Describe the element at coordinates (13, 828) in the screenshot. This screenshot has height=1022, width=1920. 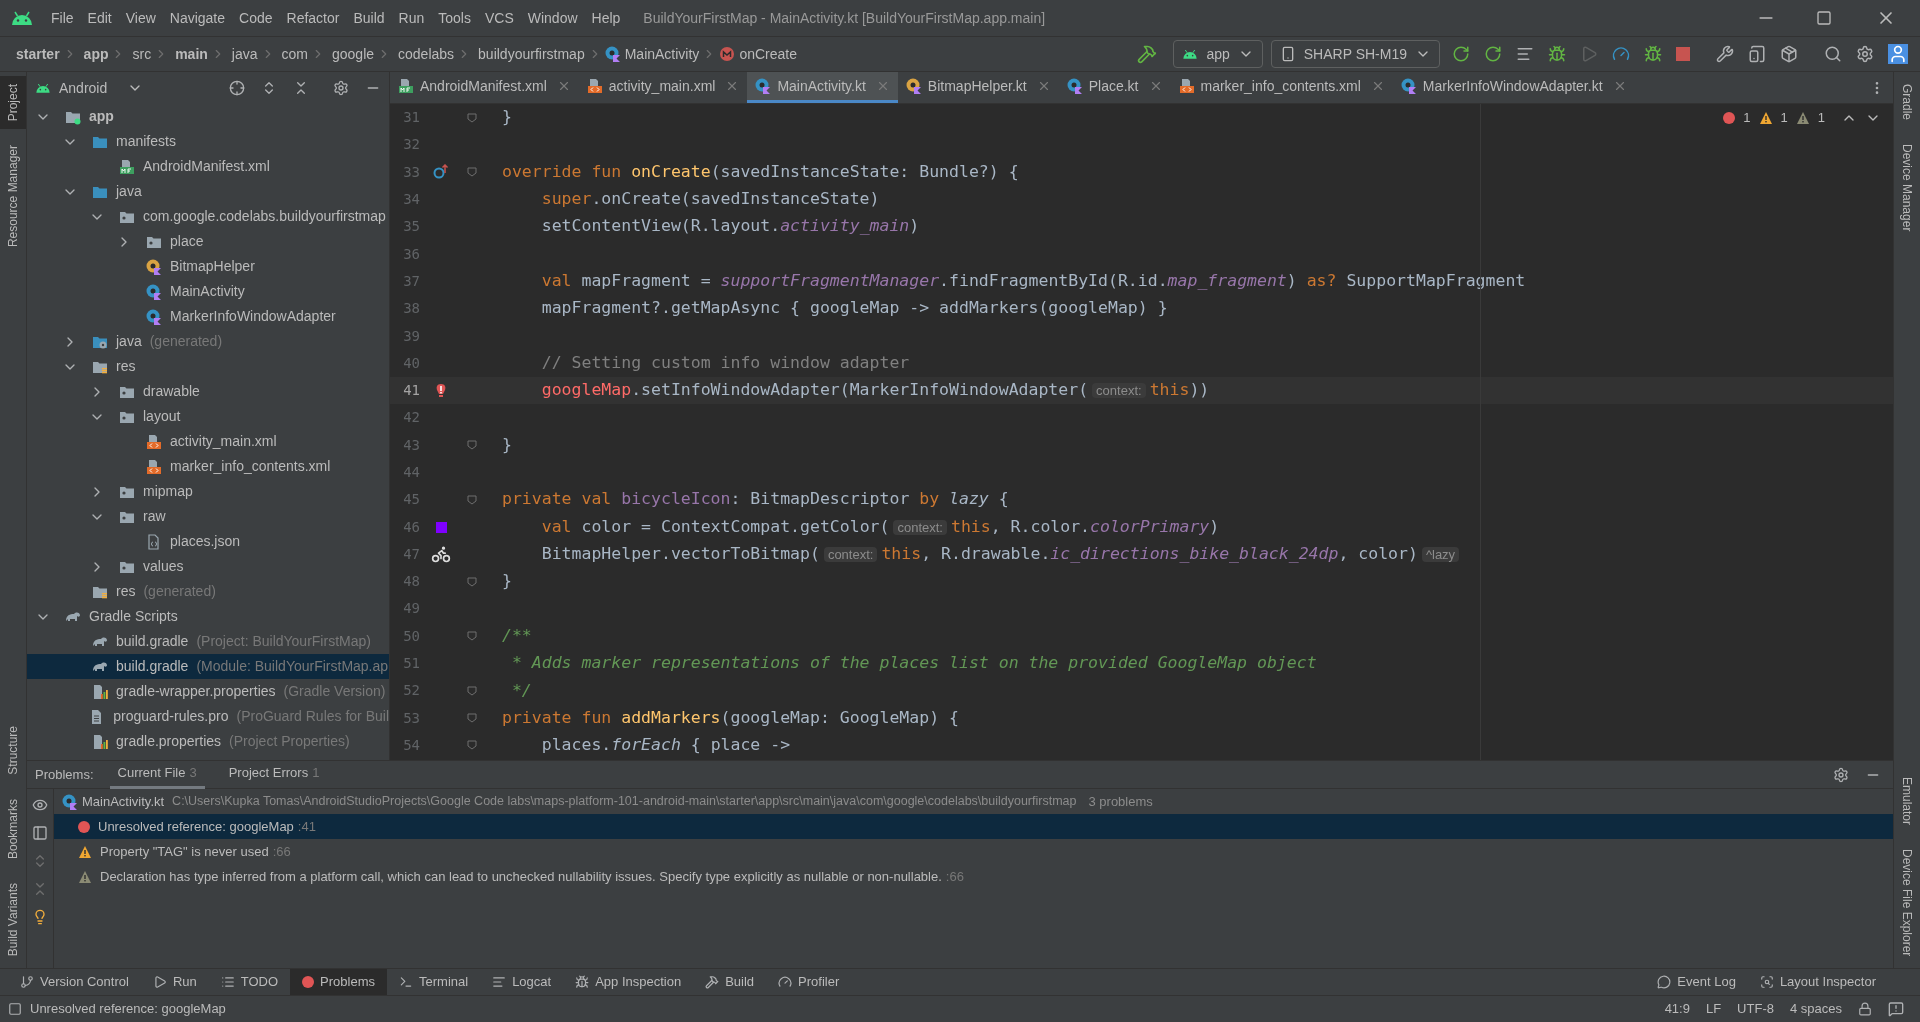
I see `tool-window-tab: Bookmarks` at that location.